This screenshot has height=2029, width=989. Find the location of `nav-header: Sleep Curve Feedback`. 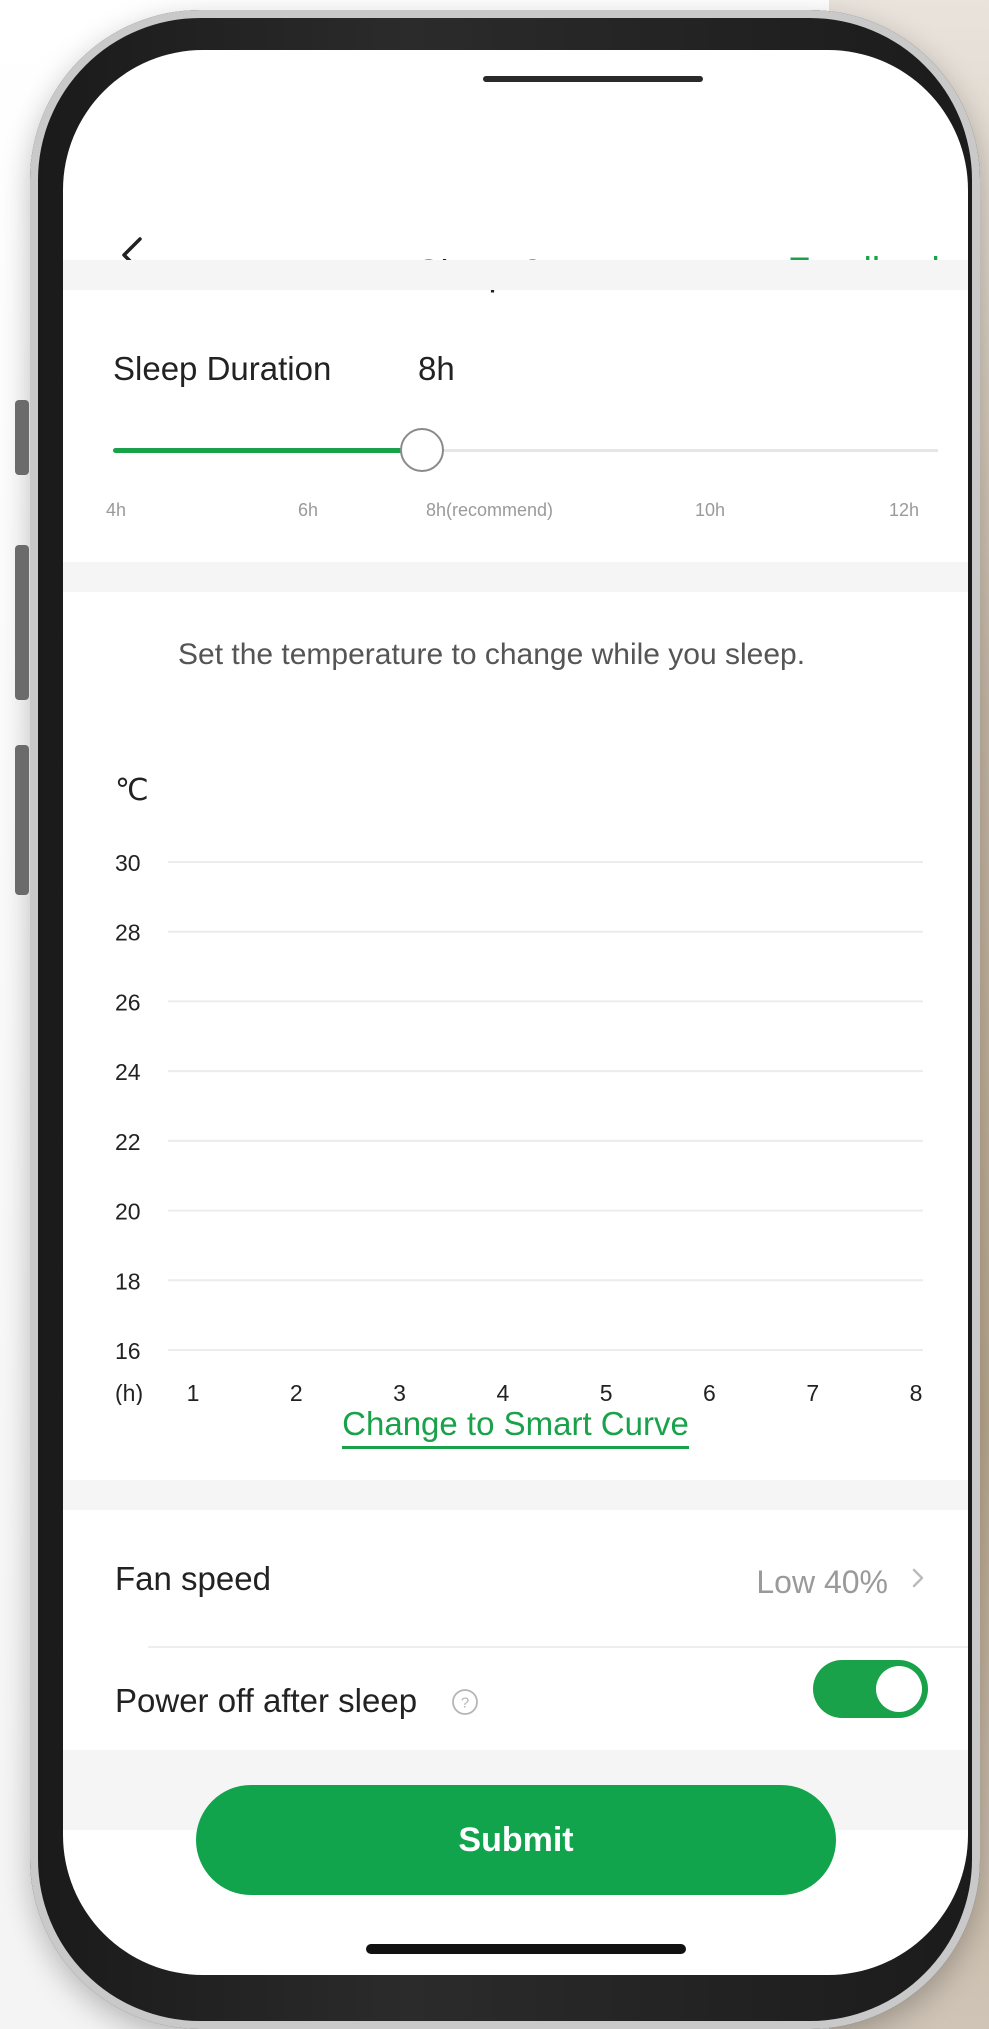

nav-header: Sleep Curve Feedback is located at coordinates (515, 250).